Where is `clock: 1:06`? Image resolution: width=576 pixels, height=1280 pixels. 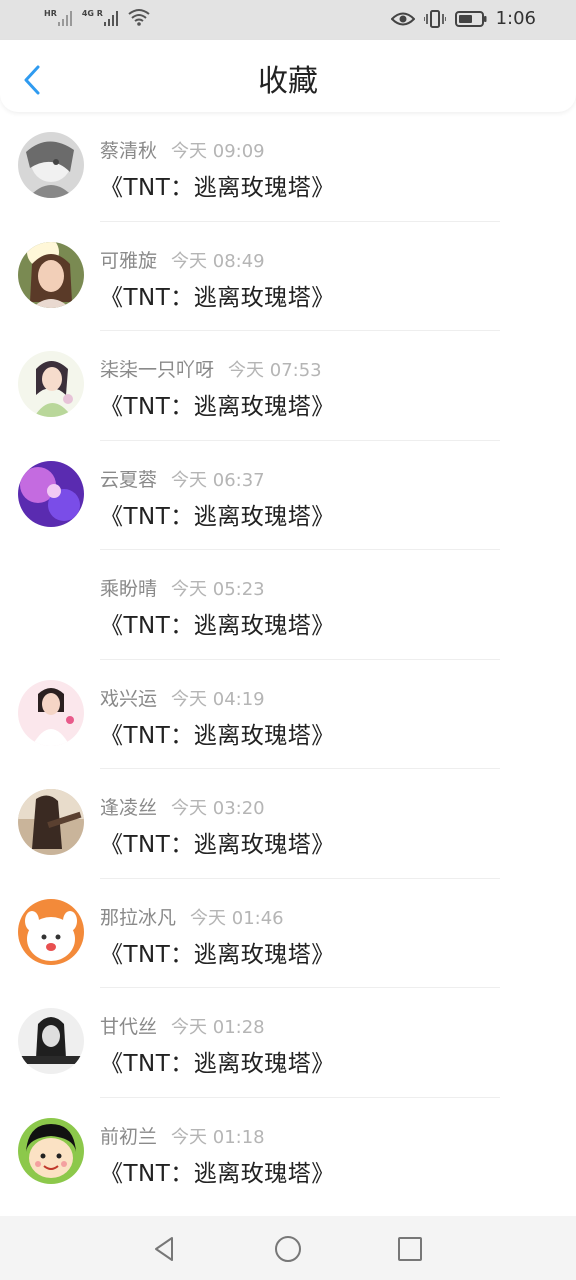 clock: 1:06 is located at coordinates (515, 18).